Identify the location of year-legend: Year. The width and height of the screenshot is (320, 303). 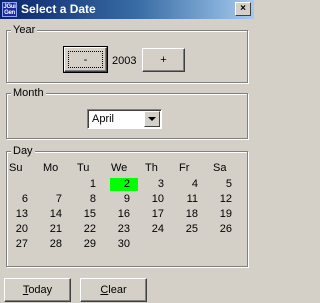
(24, 30).